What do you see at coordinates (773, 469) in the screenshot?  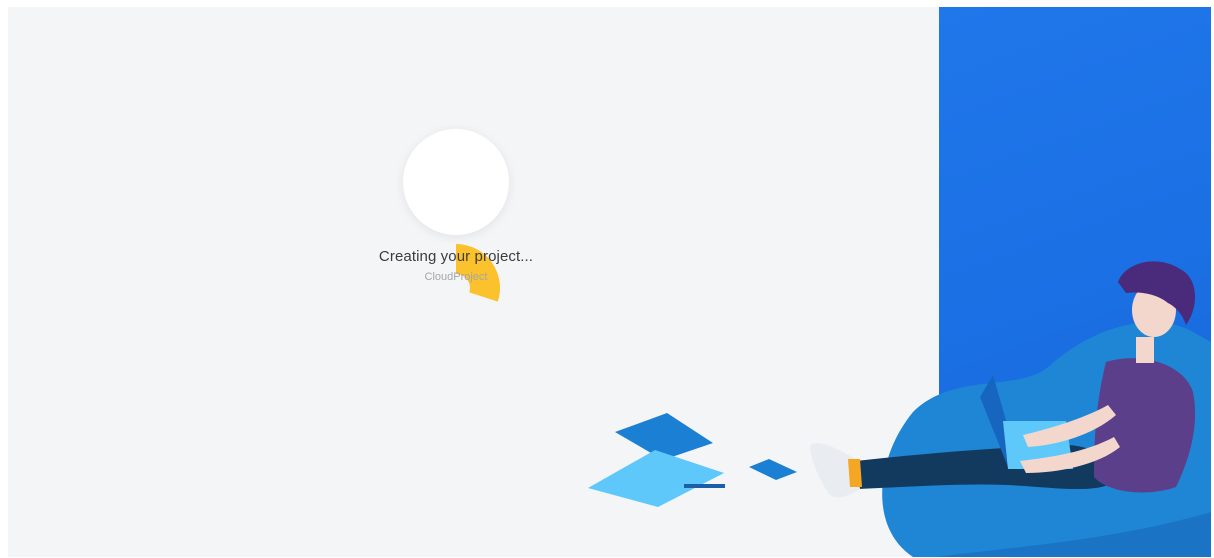 I see `phone-icon` at bounding box center [773, 469].